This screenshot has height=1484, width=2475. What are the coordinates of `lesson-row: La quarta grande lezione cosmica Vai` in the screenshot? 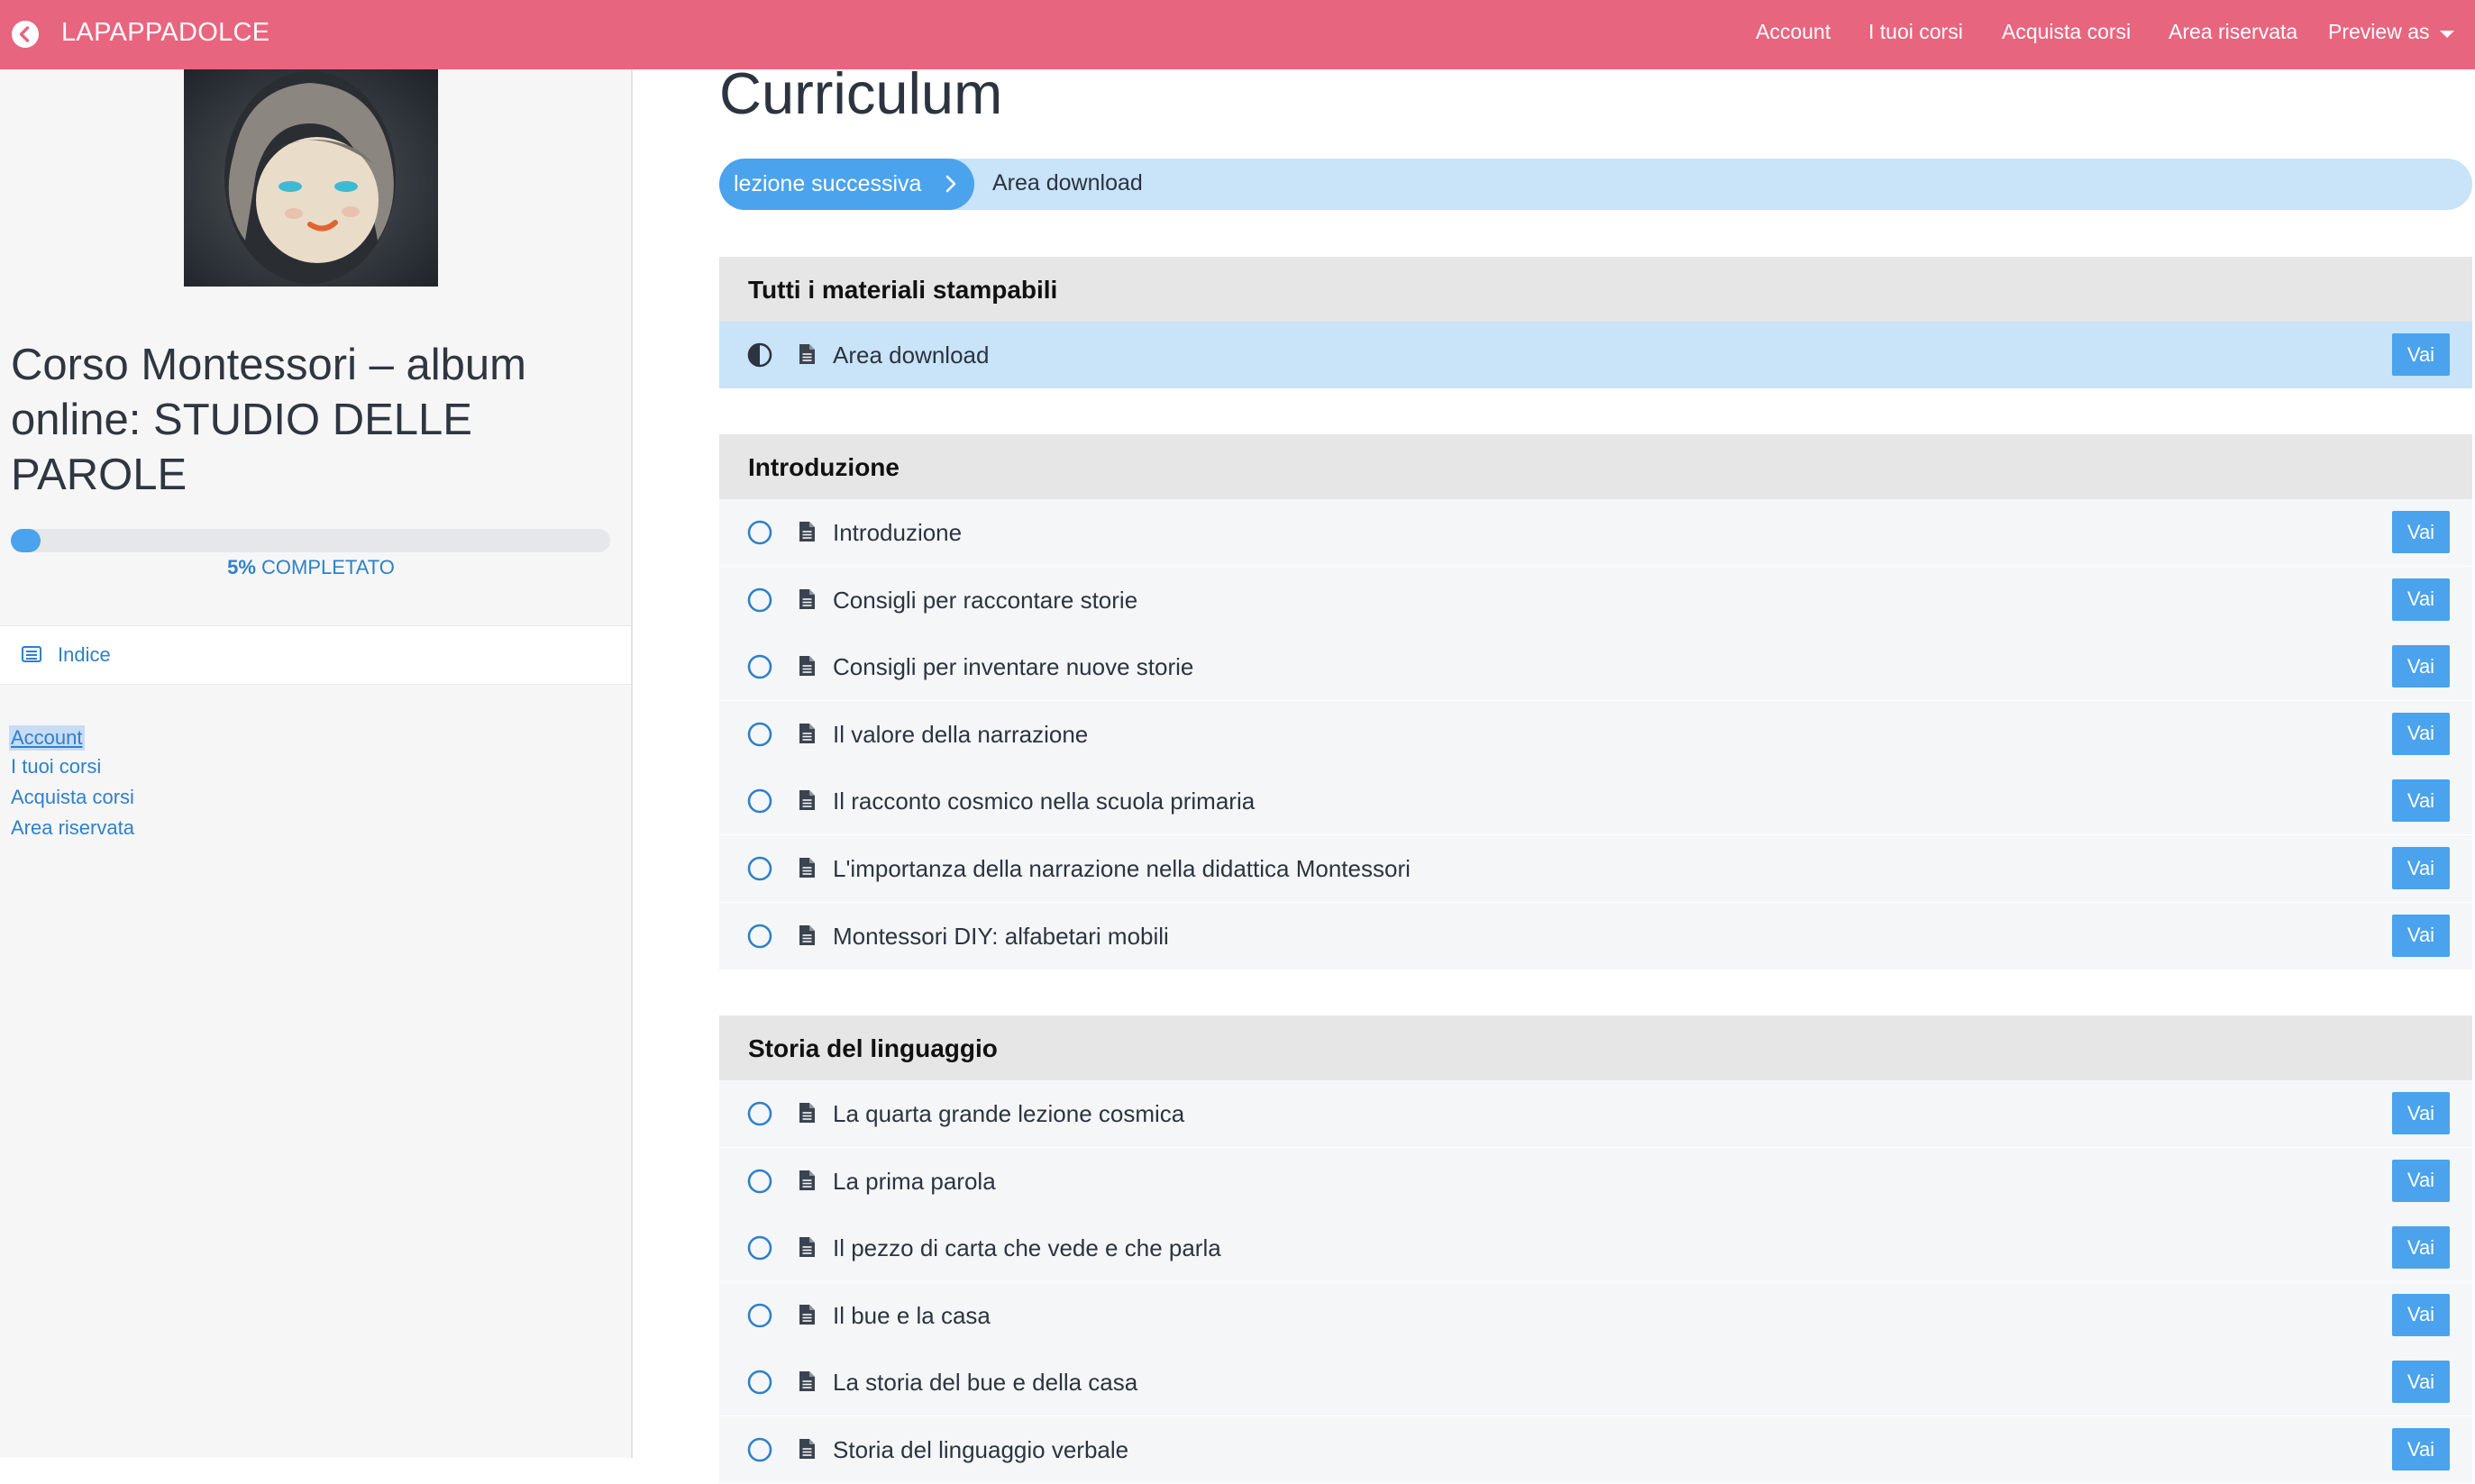 It's located at (1595, 1114).